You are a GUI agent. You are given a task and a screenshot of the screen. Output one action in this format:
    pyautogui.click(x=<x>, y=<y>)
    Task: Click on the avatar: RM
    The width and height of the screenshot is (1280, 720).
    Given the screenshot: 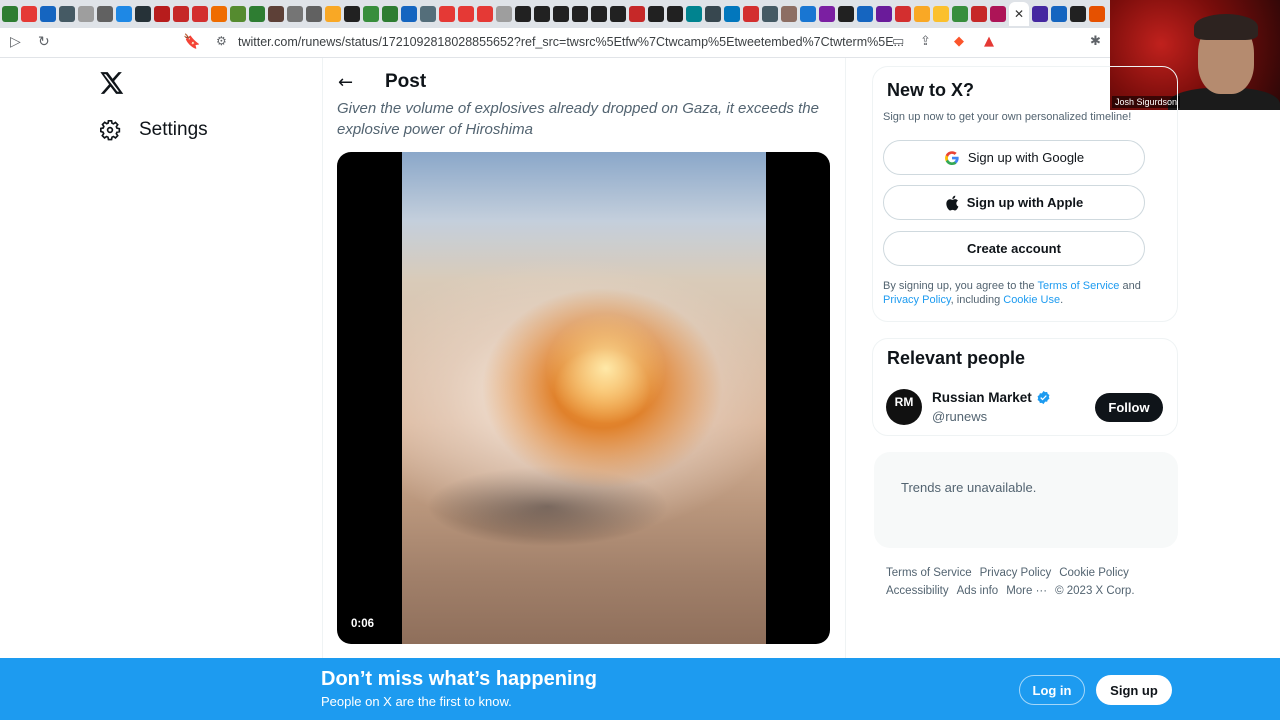 What is the action you would take?
    pyautogui.click(x=904, y=407)
    